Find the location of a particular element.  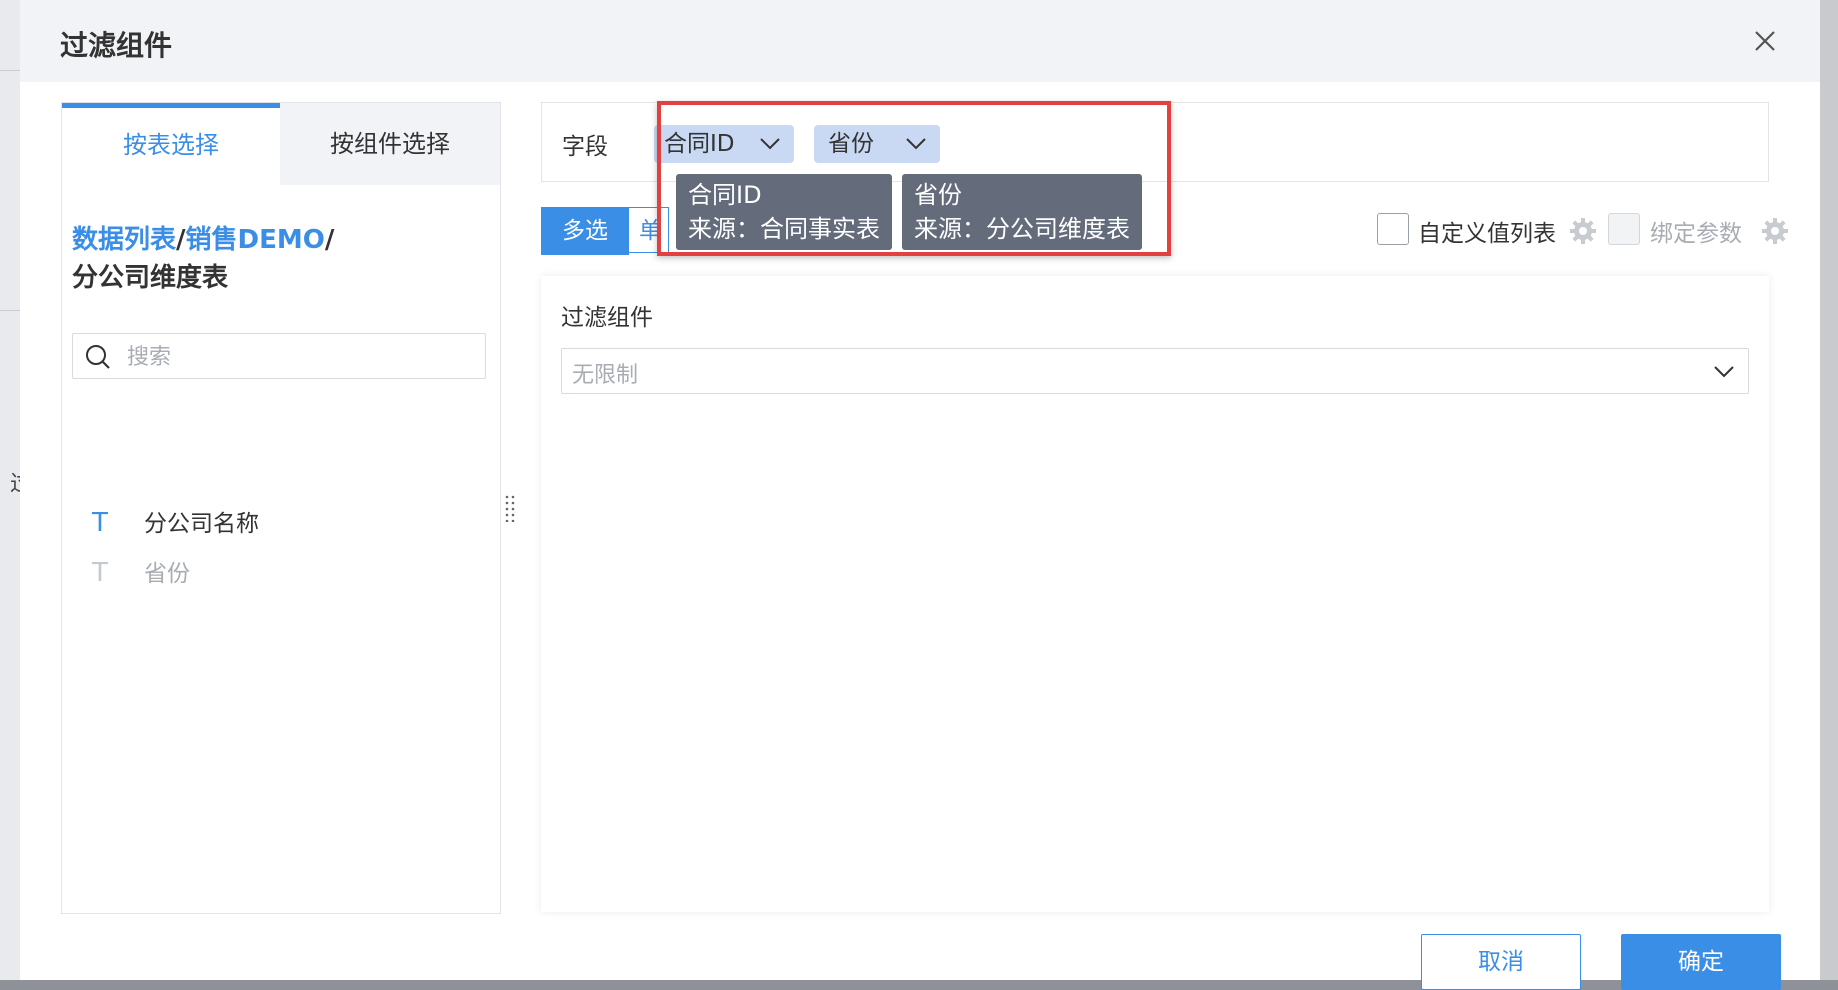

search-icon is located at coordinates (98, 357).